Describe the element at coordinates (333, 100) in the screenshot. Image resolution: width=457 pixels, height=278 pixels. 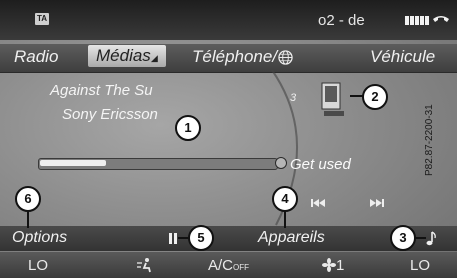
I see `media-device-icon` at that location.